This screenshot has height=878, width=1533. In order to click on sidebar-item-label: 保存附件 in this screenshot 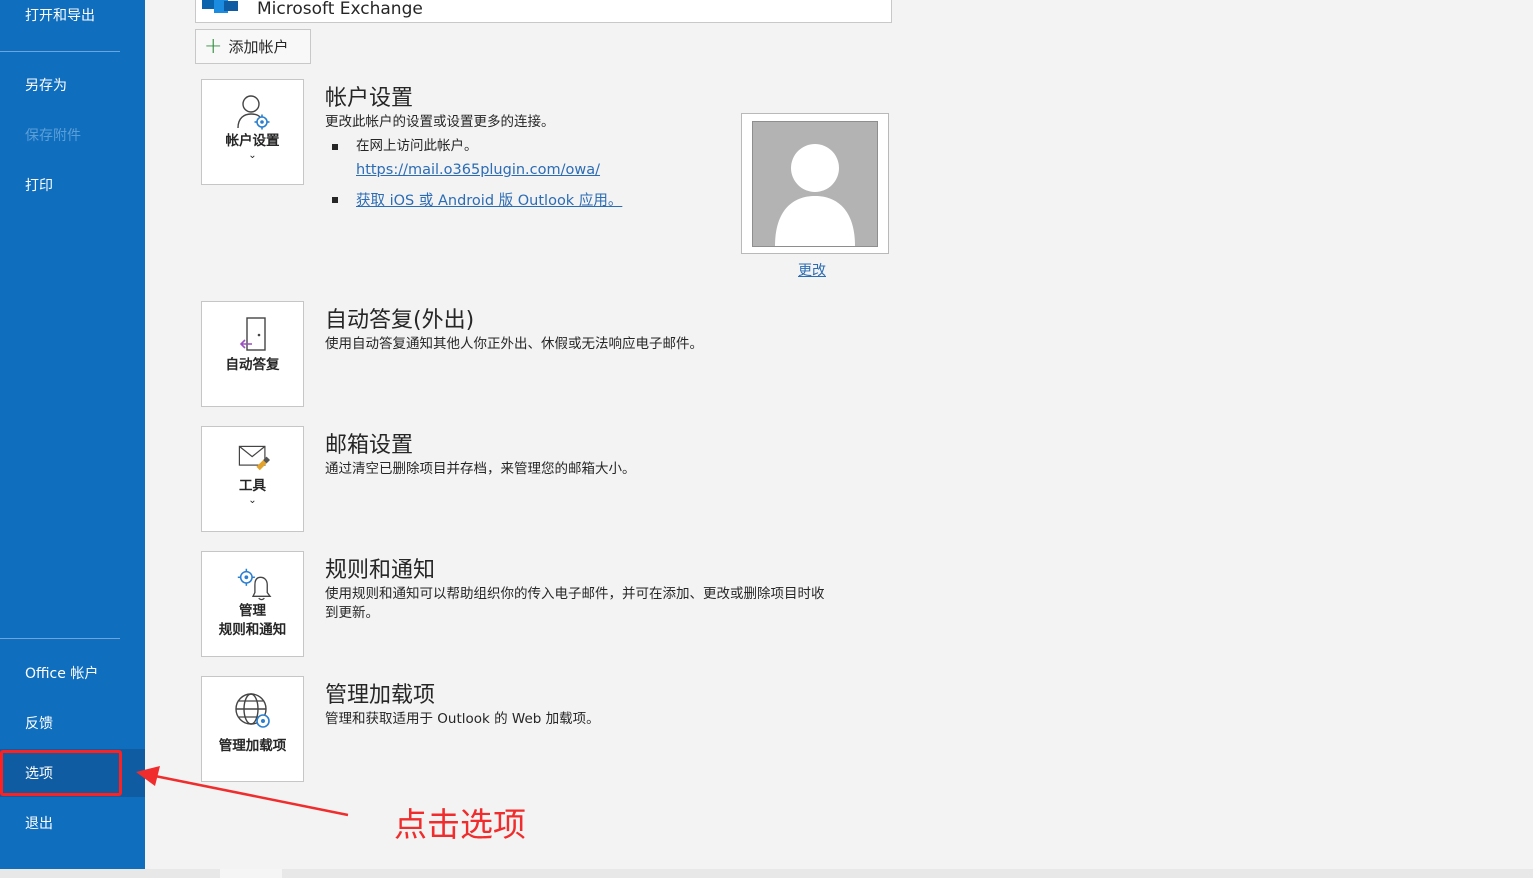, I will do `click(53, 136)`.